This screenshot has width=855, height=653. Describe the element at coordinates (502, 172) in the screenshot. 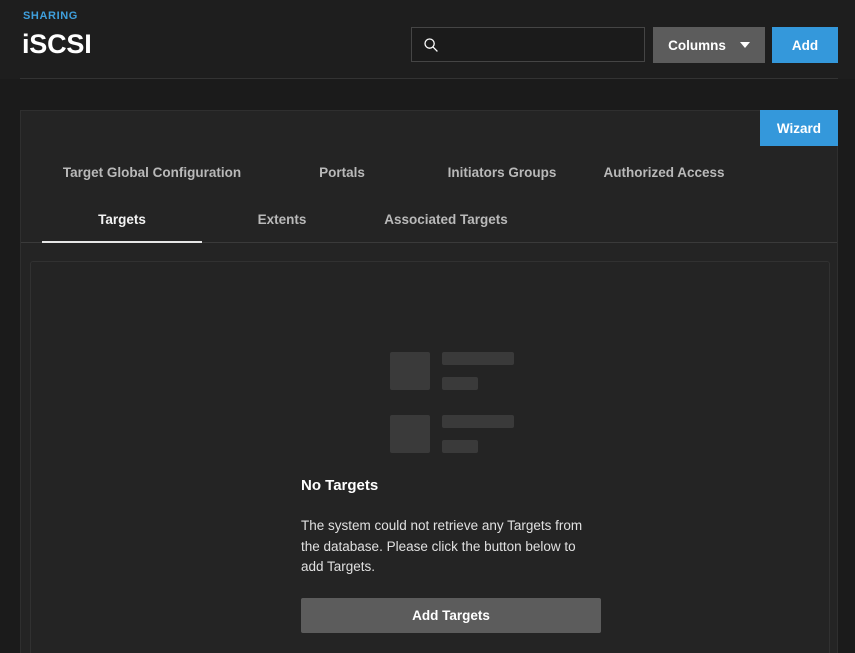

I see `tab-initiators-groups: Initiators Groups` at that location.